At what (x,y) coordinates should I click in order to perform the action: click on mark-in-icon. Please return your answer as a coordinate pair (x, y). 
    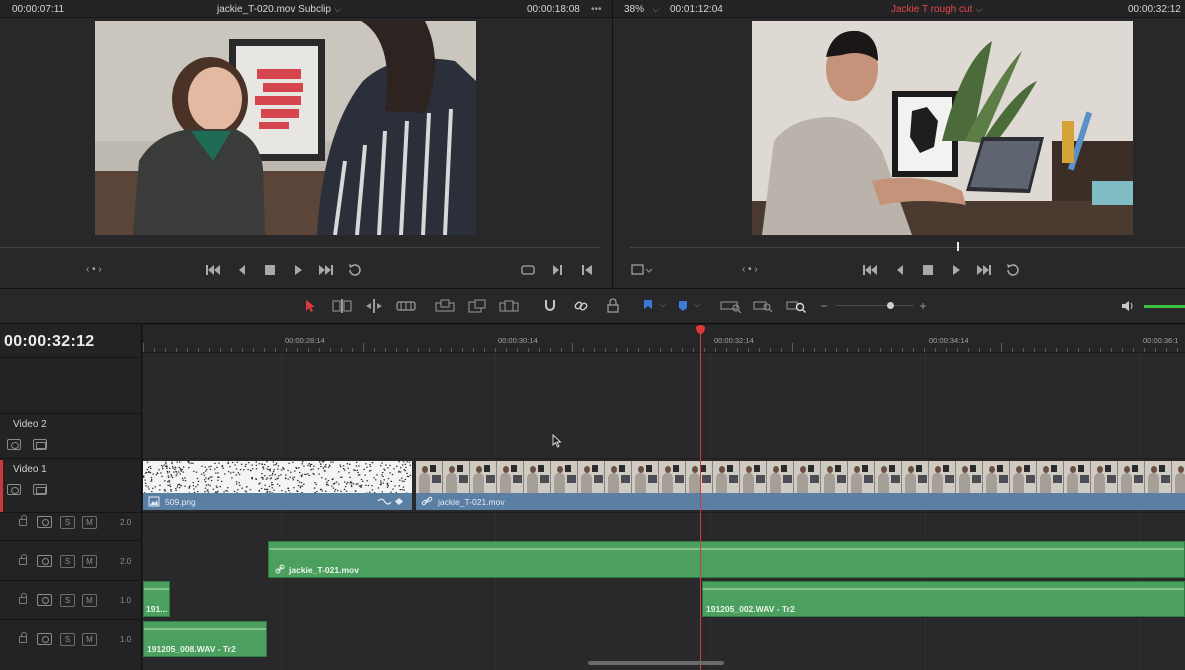
    Looking at the image, I should click on (558, 270).